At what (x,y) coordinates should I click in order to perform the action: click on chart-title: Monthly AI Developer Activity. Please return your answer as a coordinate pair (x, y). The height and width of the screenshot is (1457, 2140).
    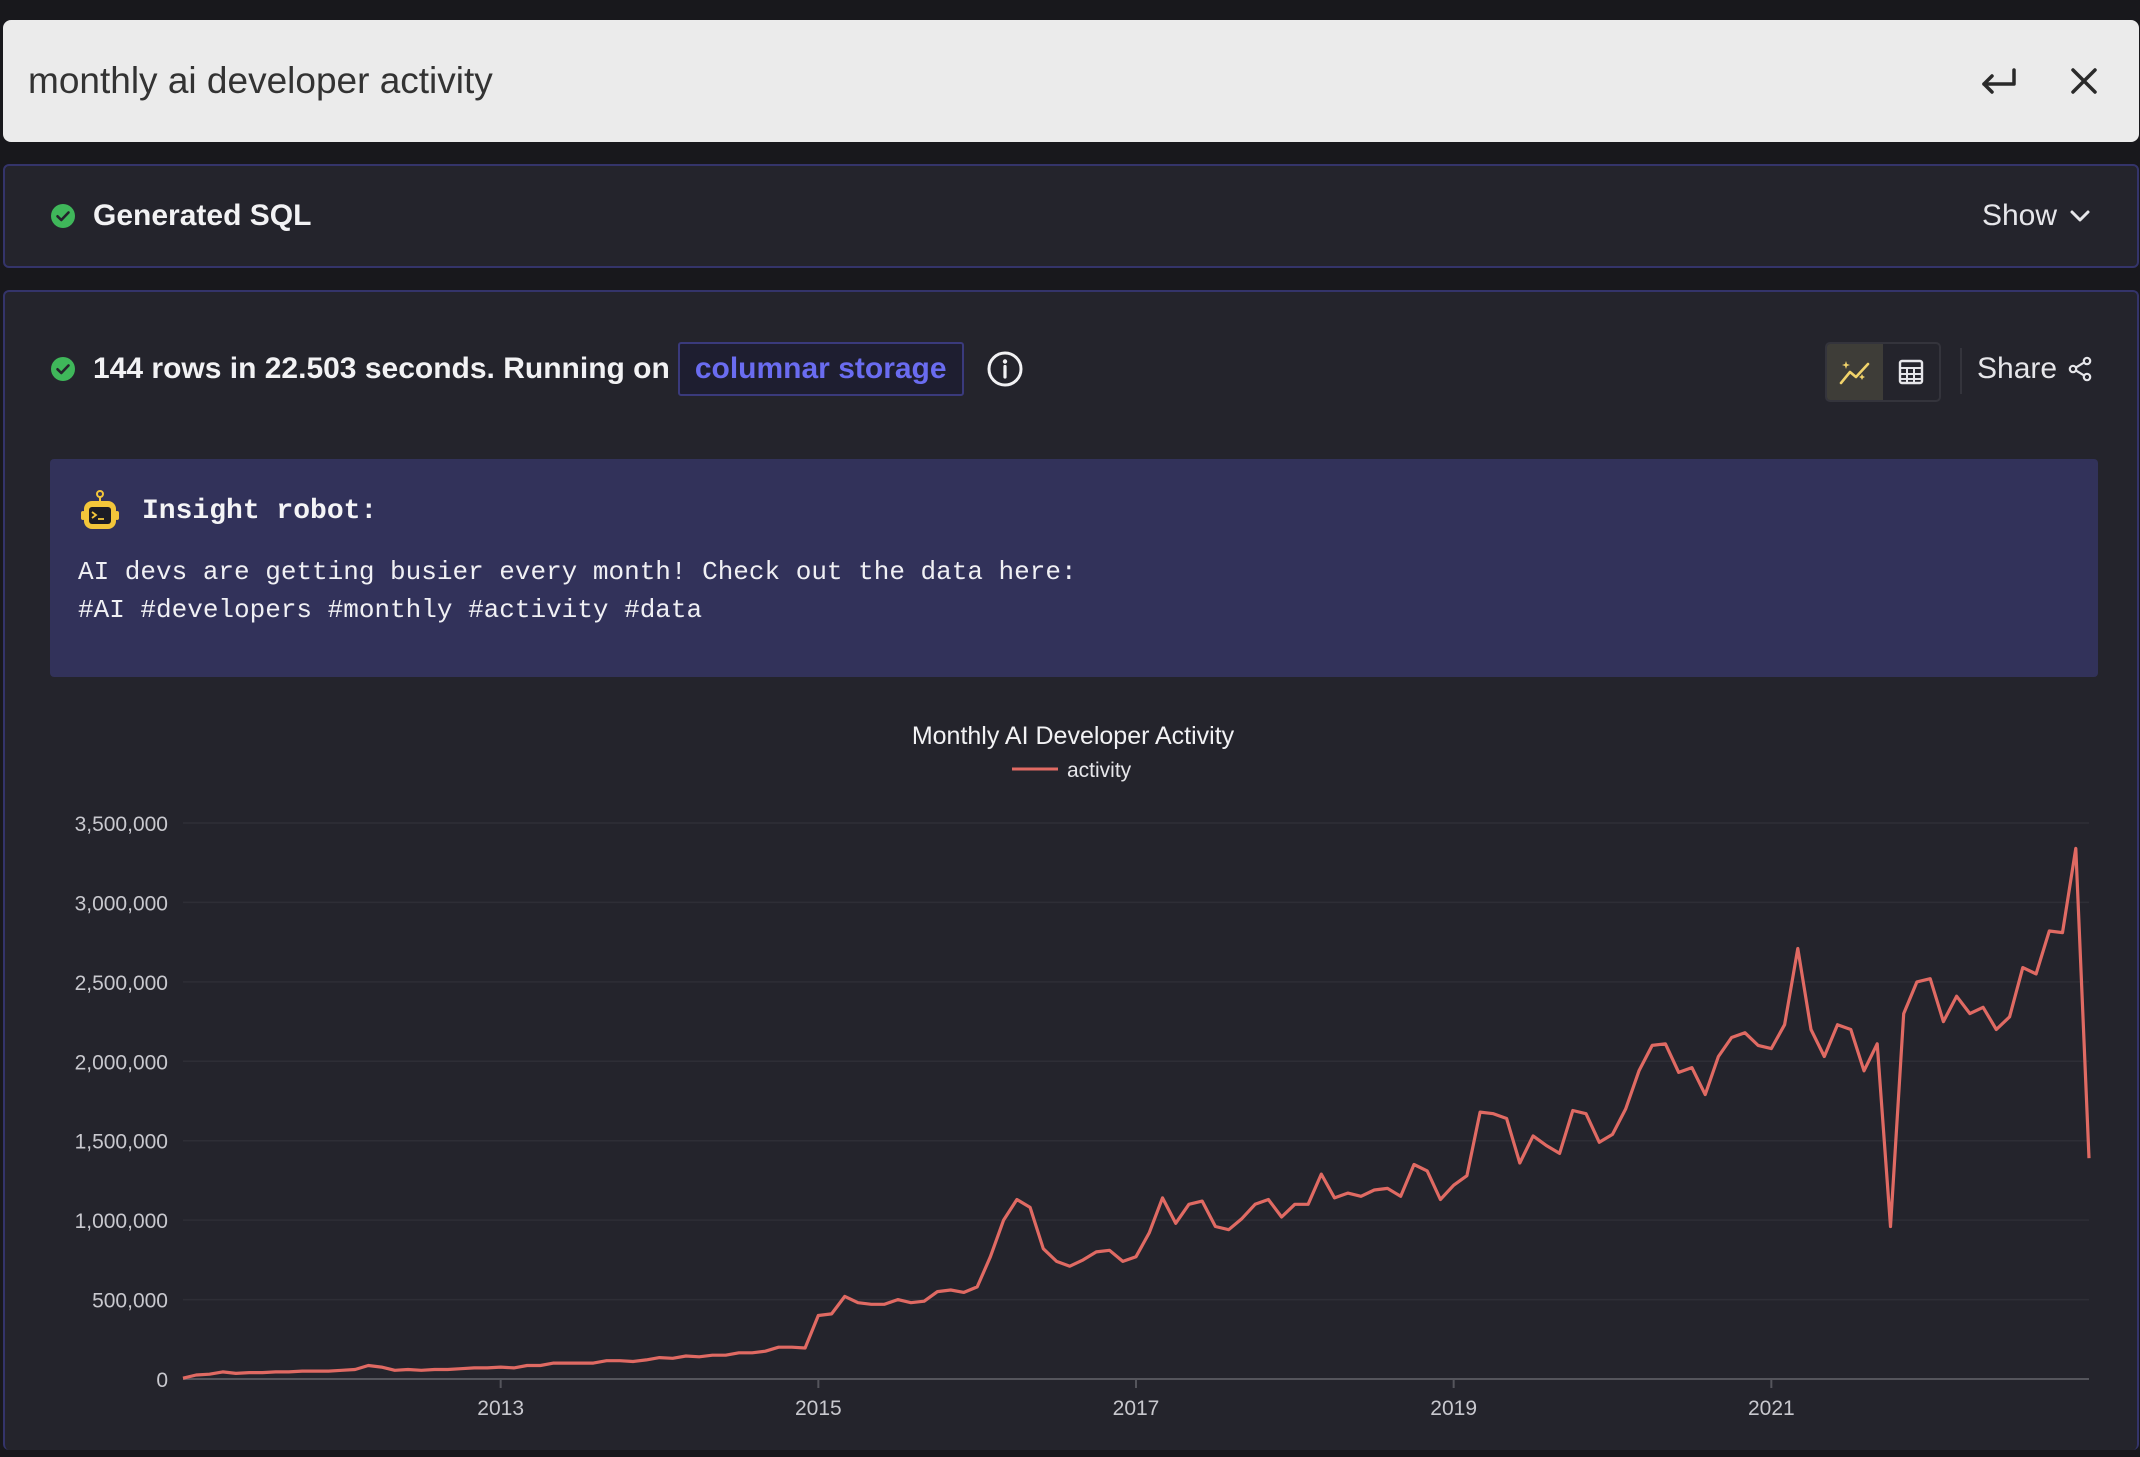
    Looking at the image, I should click on (1073, 736).